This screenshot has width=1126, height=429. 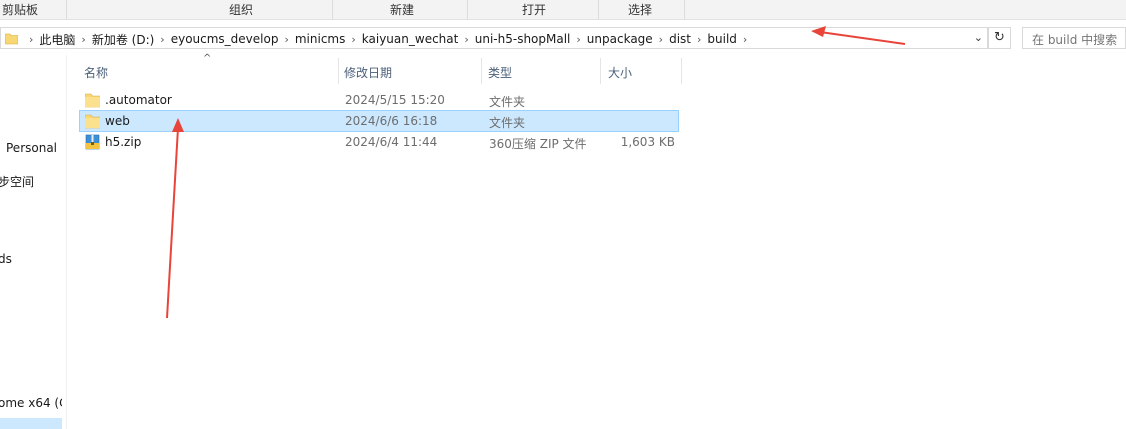 What do you see at coordinates (999, 38) in the screenshot?
I see `refresh-button: ↻` at bounding box center [999, 38].